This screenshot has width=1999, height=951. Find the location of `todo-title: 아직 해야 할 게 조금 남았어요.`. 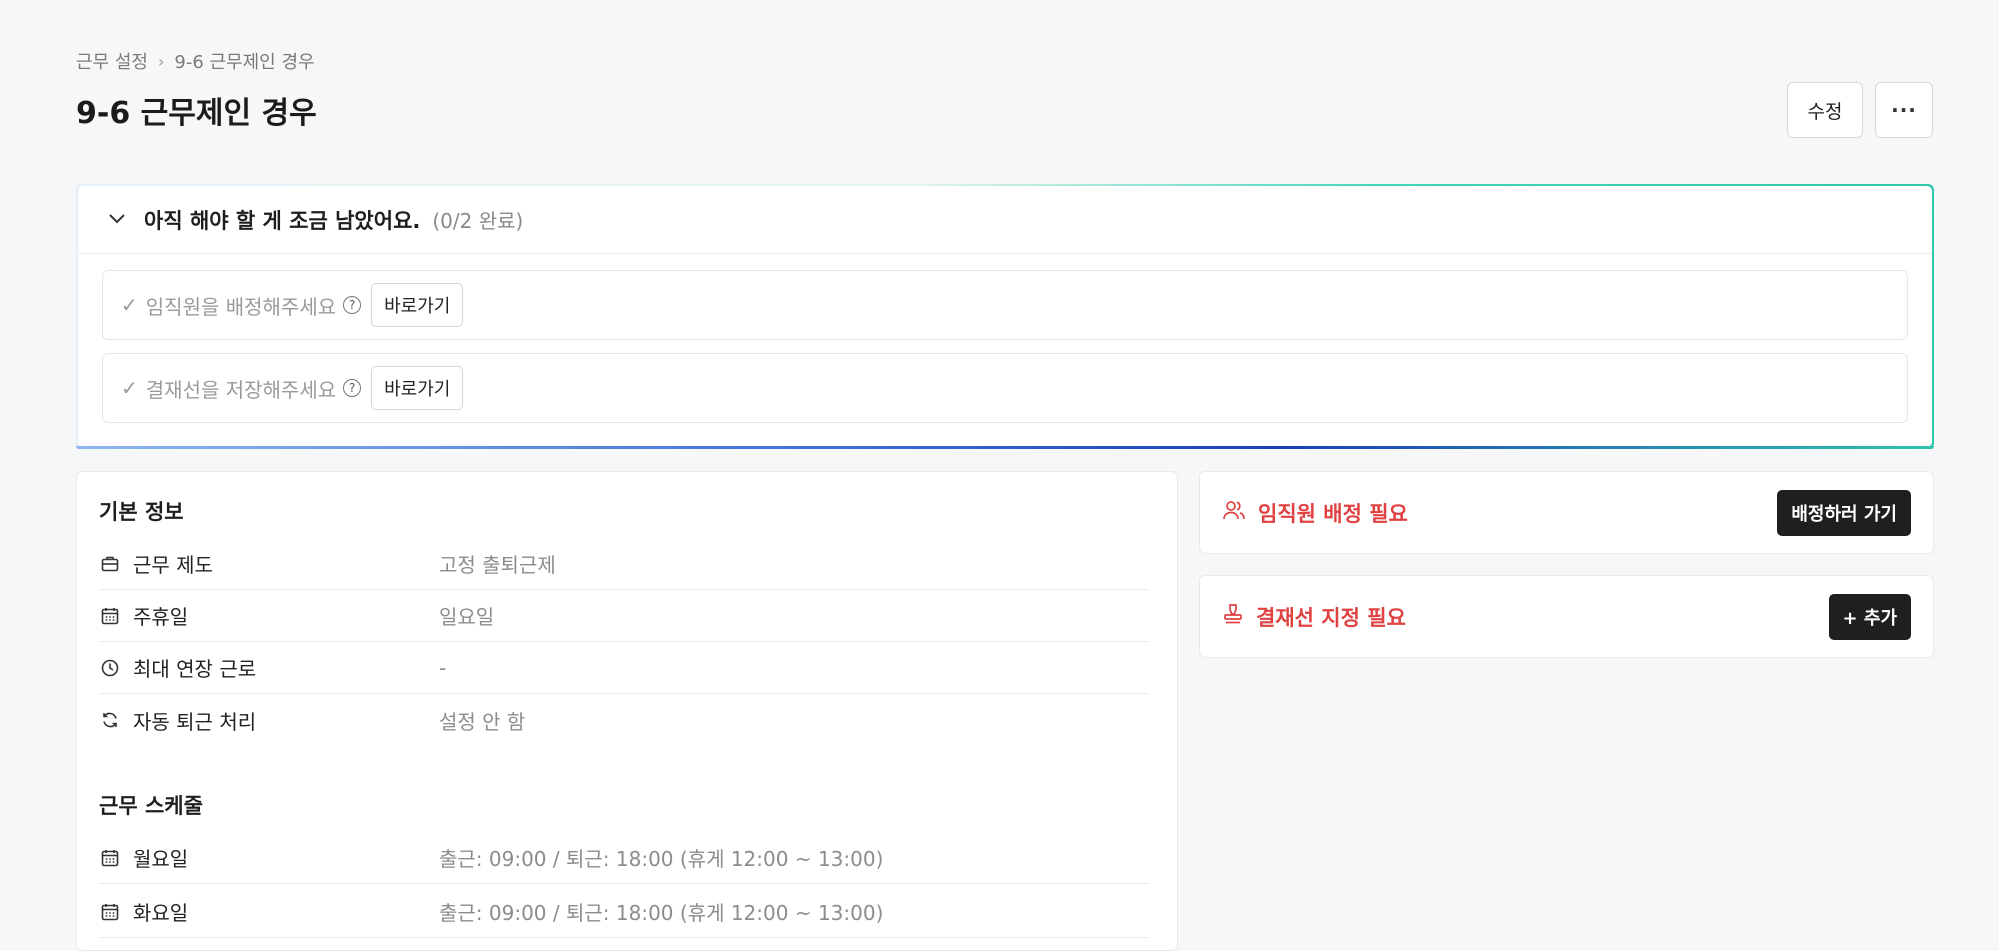

todo-title: 아직 해야 할 게 조금 남았어요. is located at coordinates (282, 220).